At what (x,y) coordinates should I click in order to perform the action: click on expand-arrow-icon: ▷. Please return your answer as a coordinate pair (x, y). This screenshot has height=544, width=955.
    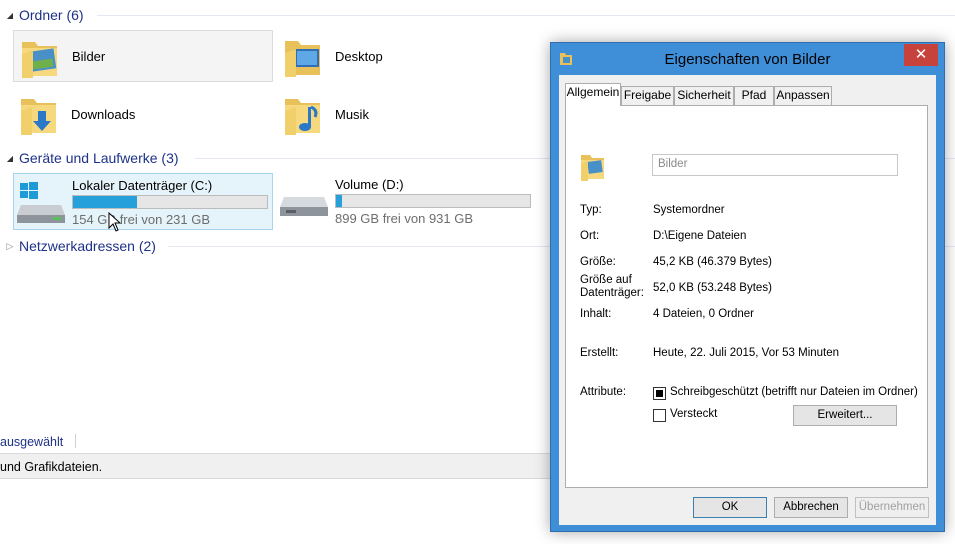
    Looking at the image, I should click on (10, 246).